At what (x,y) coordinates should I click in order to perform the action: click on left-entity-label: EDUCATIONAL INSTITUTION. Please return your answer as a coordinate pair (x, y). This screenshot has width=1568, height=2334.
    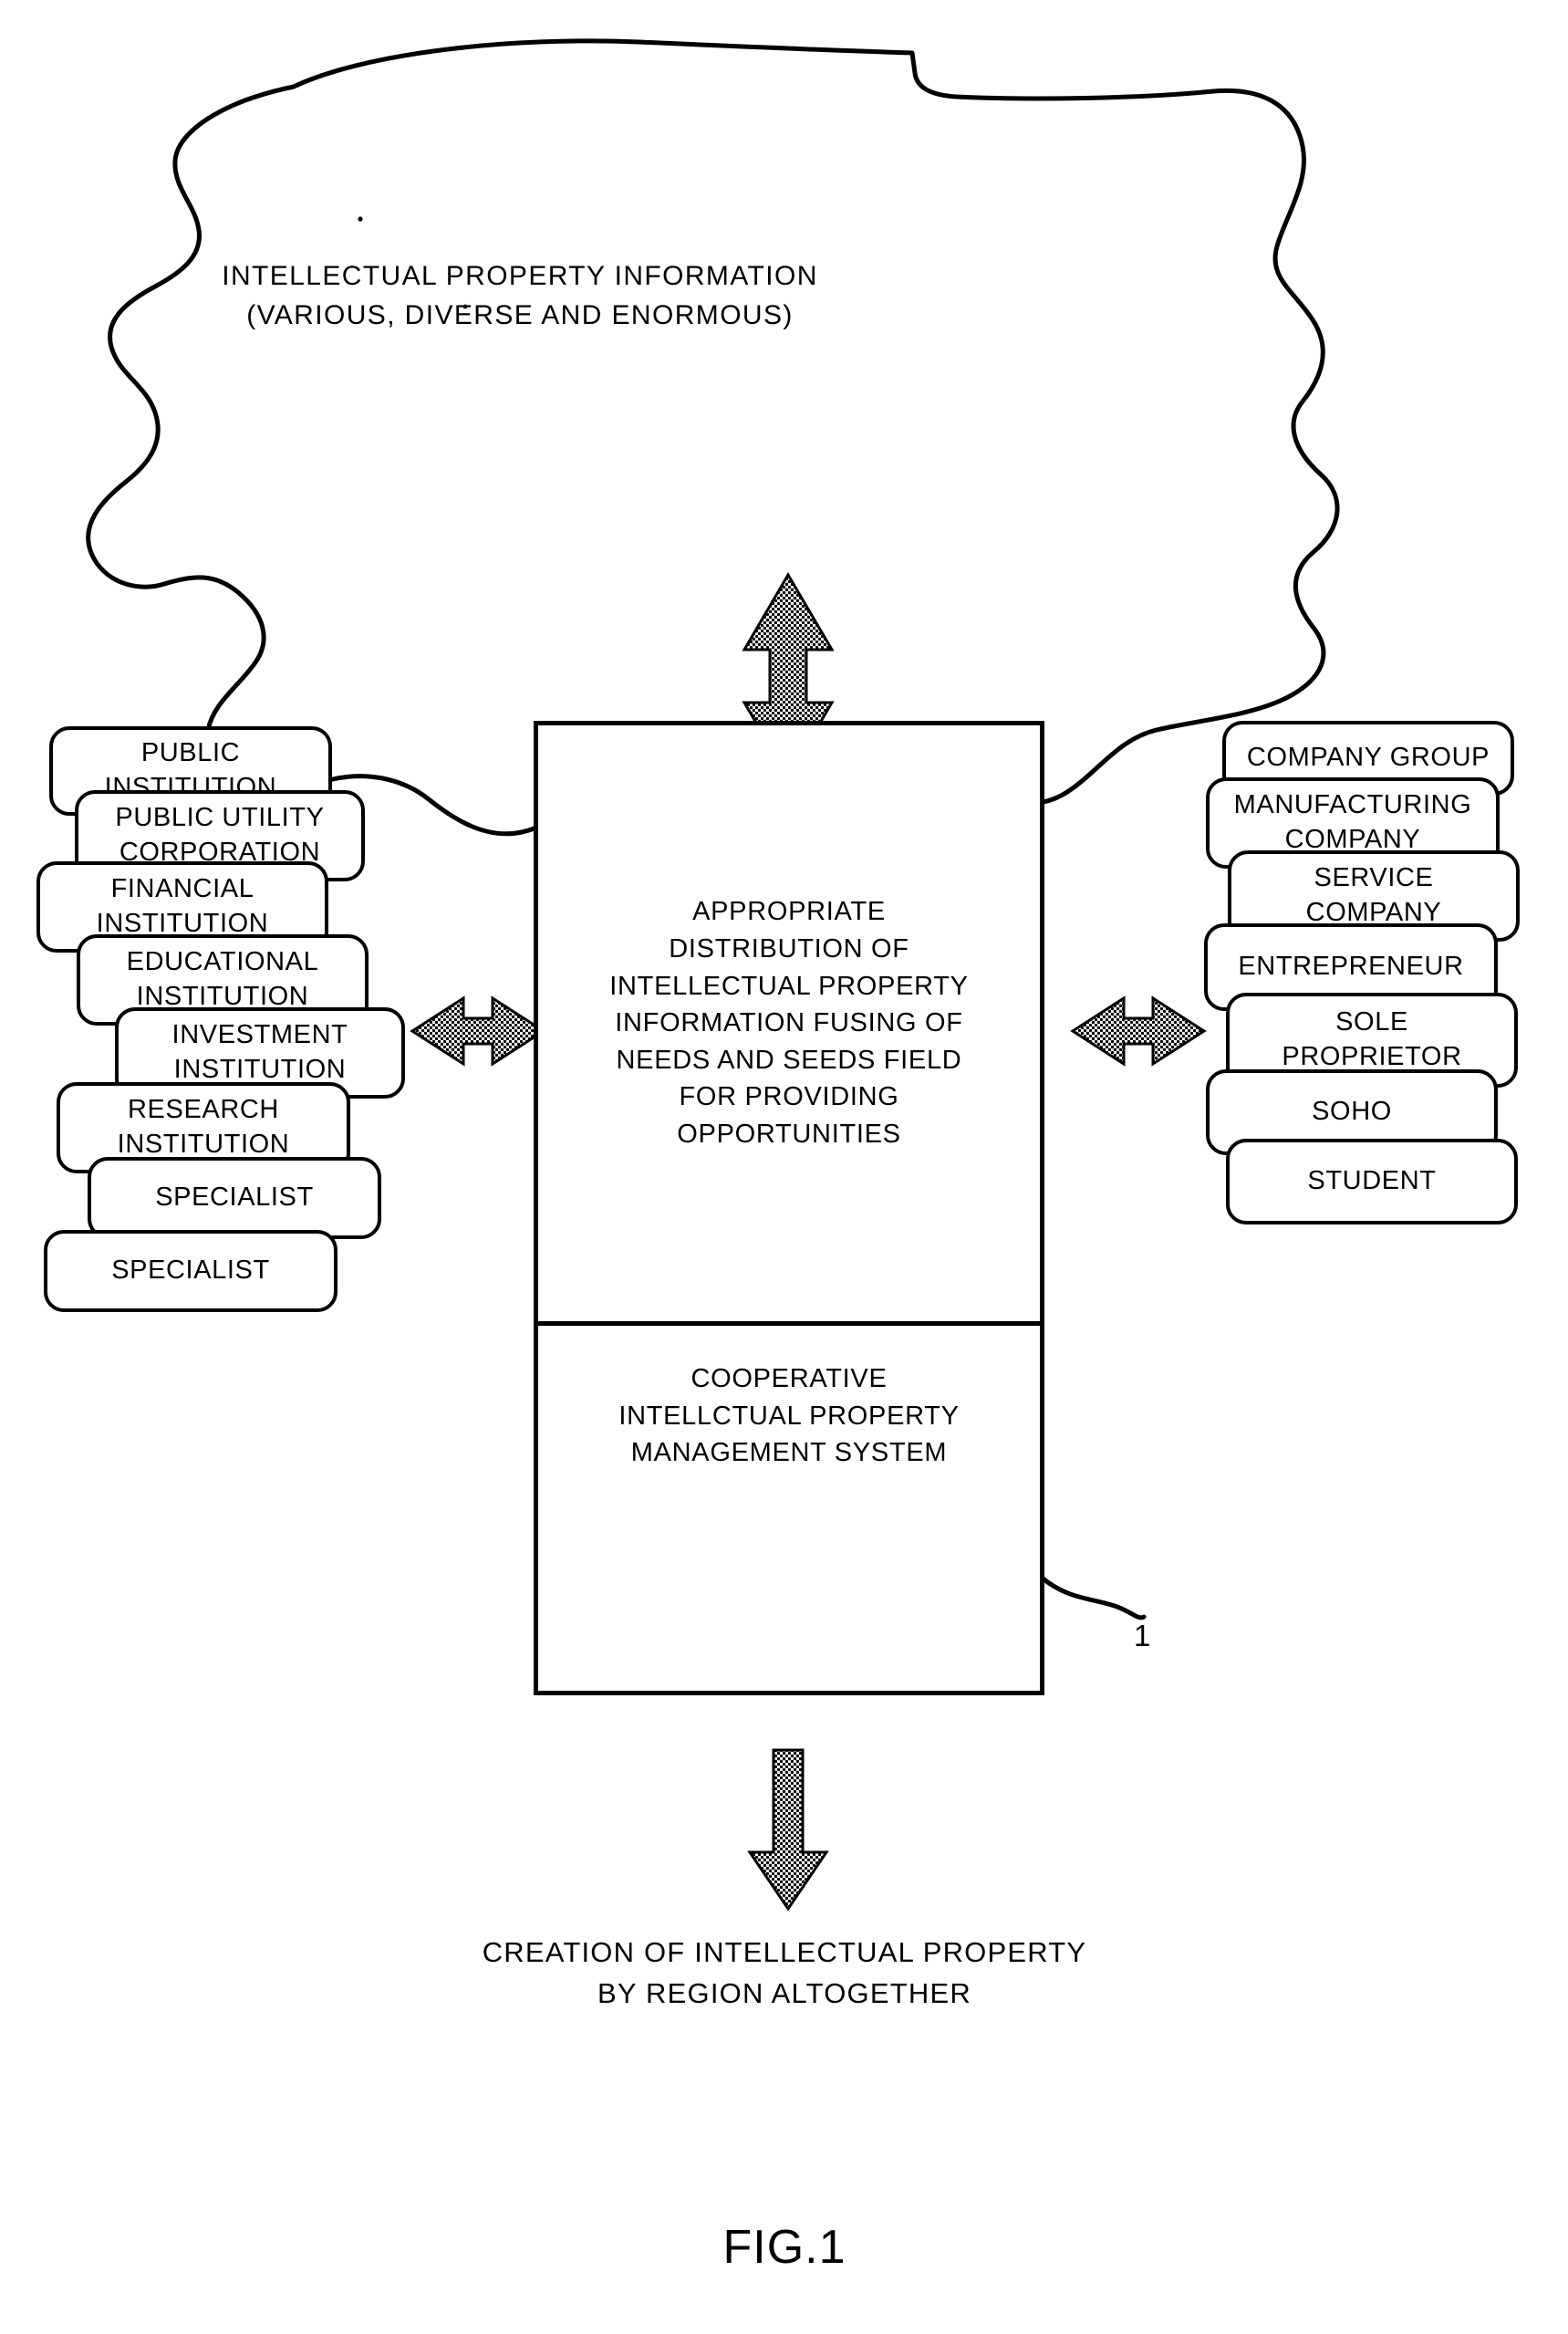
    Looking at the image, I should click on (222, 979).